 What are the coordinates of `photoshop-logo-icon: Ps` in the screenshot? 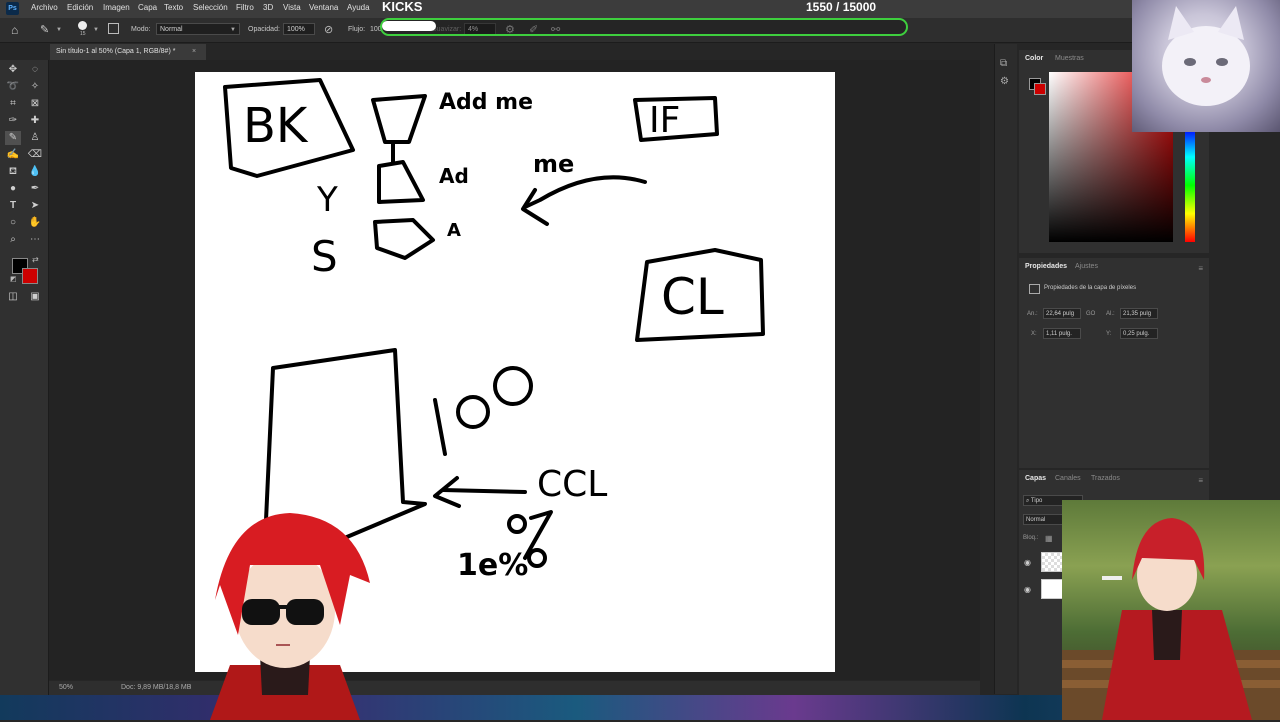 It's located at (12, 8).